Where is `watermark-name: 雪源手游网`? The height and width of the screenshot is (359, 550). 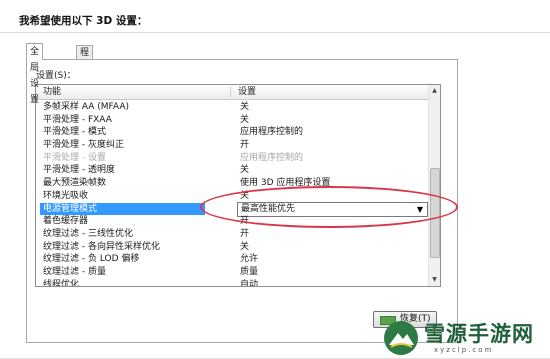 watermark-name: 雪源手游网 is located at coordinates (479, 334).